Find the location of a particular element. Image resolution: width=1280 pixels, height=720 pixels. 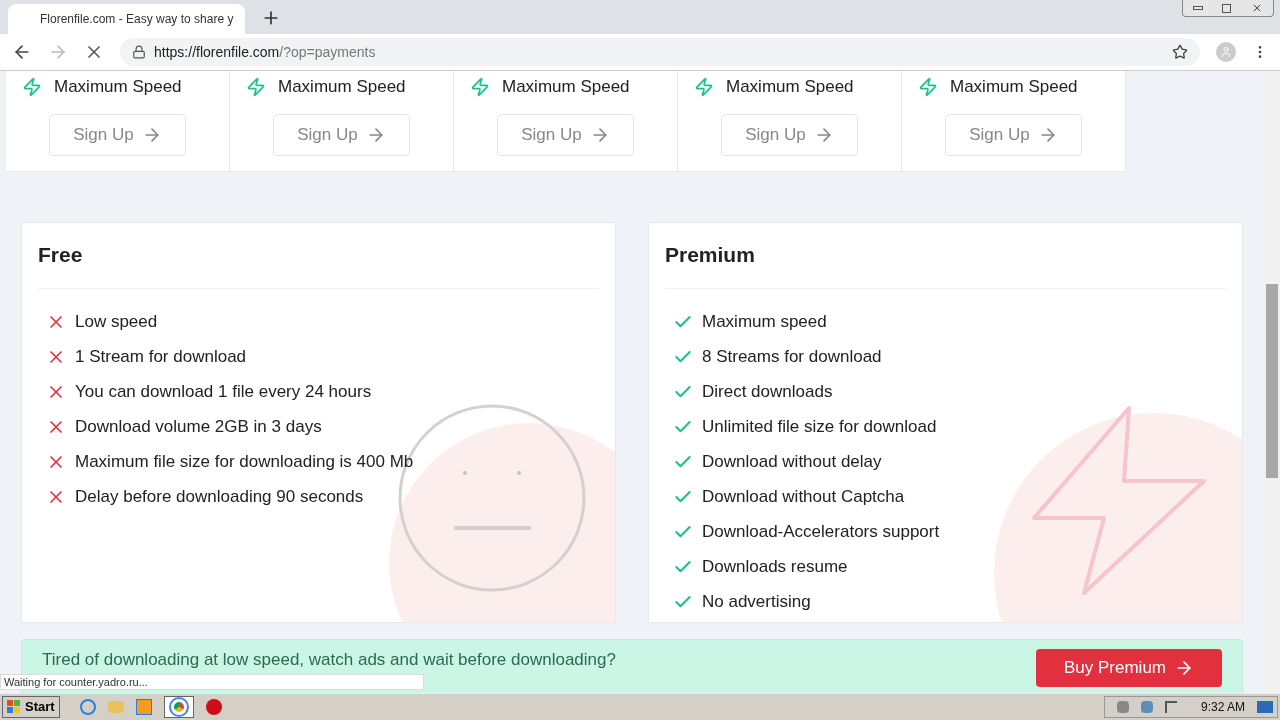

start-button: Start is located at coordinates (31, 707).